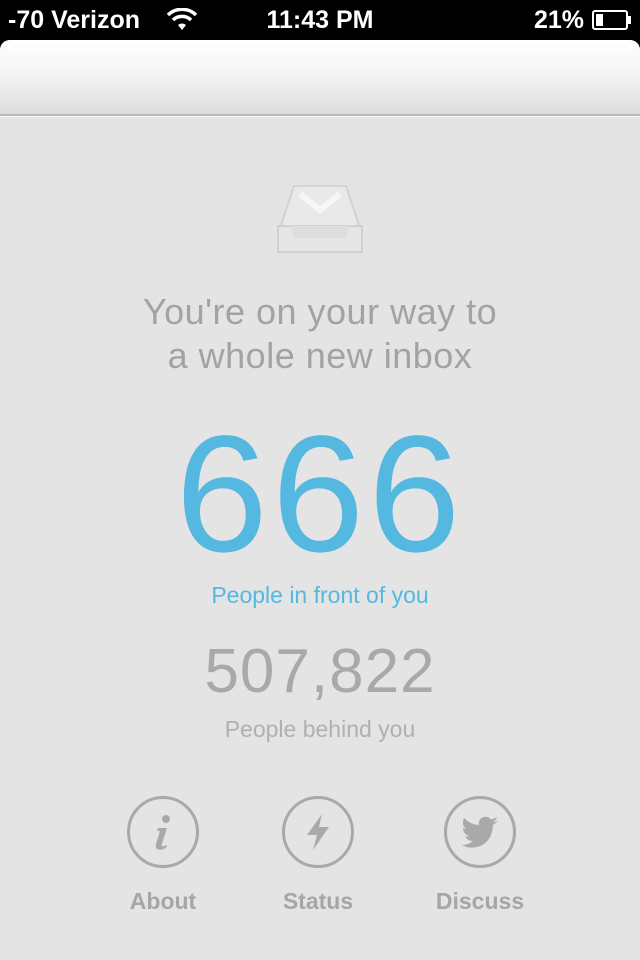 The height and width of the screenshot is (960, 640). What do you see at coordinates (480, 901) in the screenshot?
I see `discuss-label: Discuss` at bounding box center [480, 901].